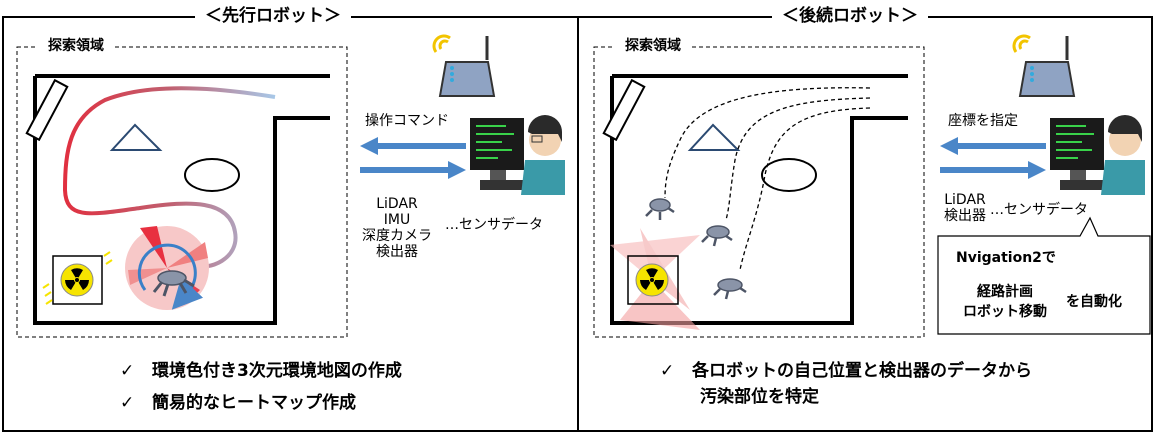 The image size is (1155, 436). I want to click on left-wifi-router-icon, so click(464, 65).